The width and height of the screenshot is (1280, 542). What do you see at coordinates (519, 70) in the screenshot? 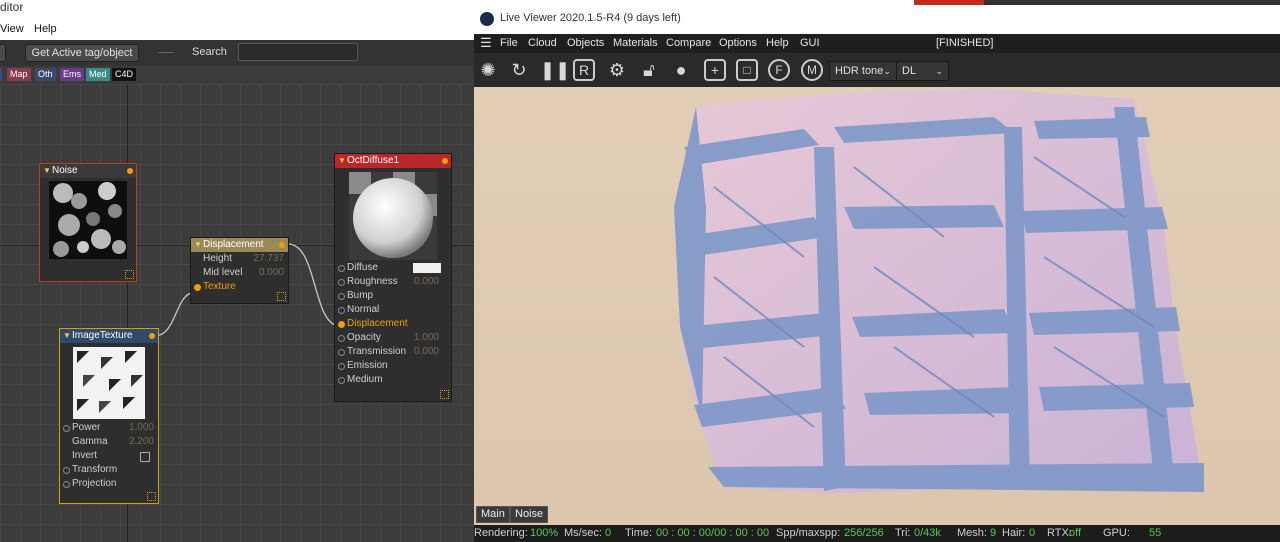
I see `refresh-icon: ↻` at bounding box center [519, 70].